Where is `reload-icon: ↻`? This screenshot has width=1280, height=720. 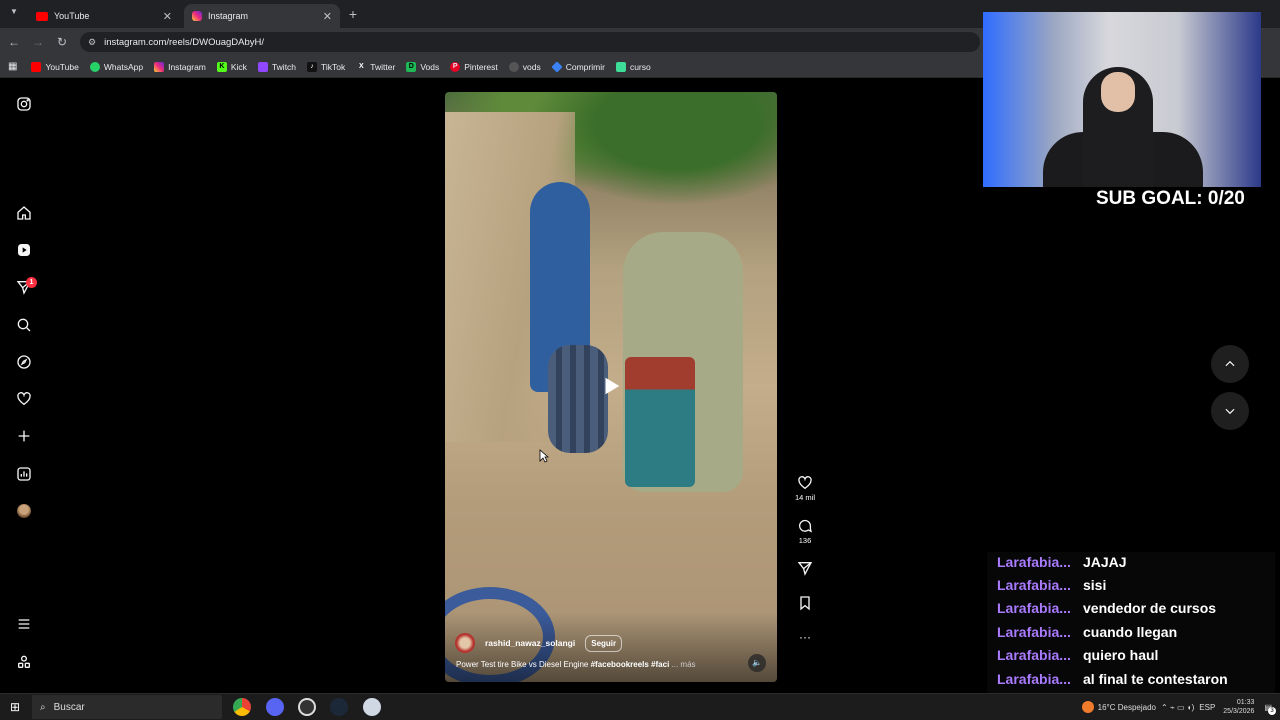 reload-icon: ↻ is located at coordinates (62, 42).